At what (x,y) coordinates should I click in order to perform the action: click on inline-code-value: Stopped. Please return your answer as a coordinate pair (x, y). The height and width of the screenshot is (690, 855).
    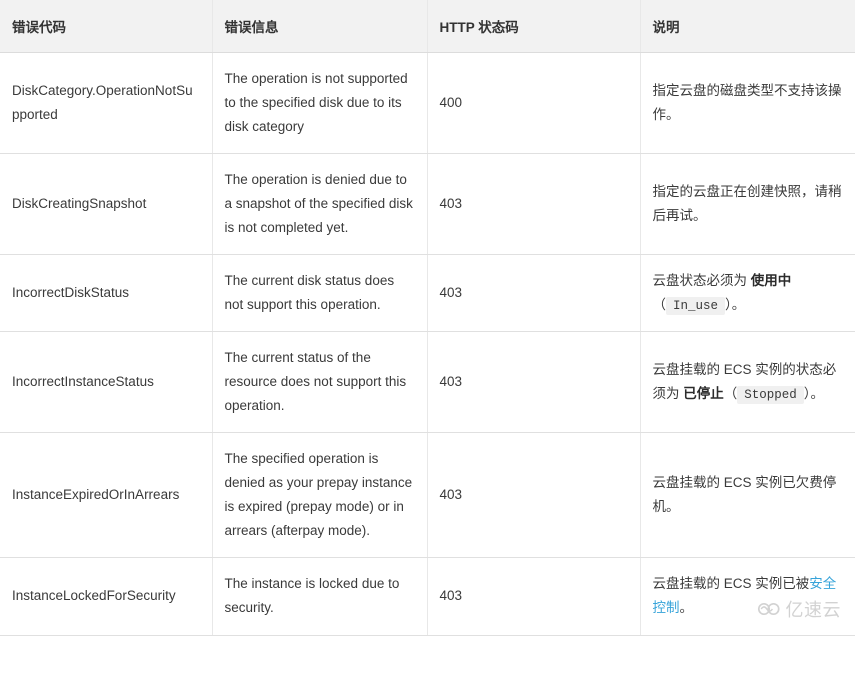
    Looking at the image, I should click on (770, 395).